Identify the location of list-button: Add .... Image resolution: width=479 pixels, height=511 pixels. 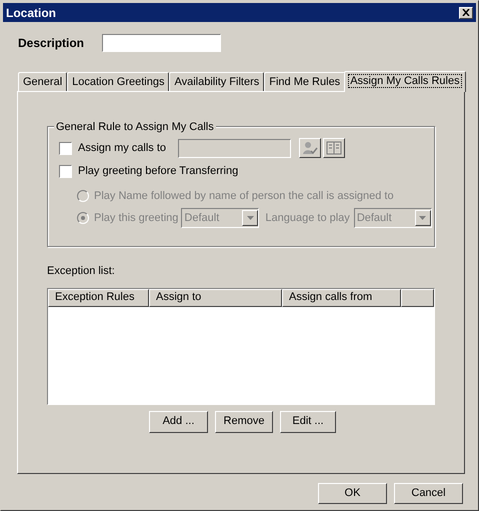
(178, 421).